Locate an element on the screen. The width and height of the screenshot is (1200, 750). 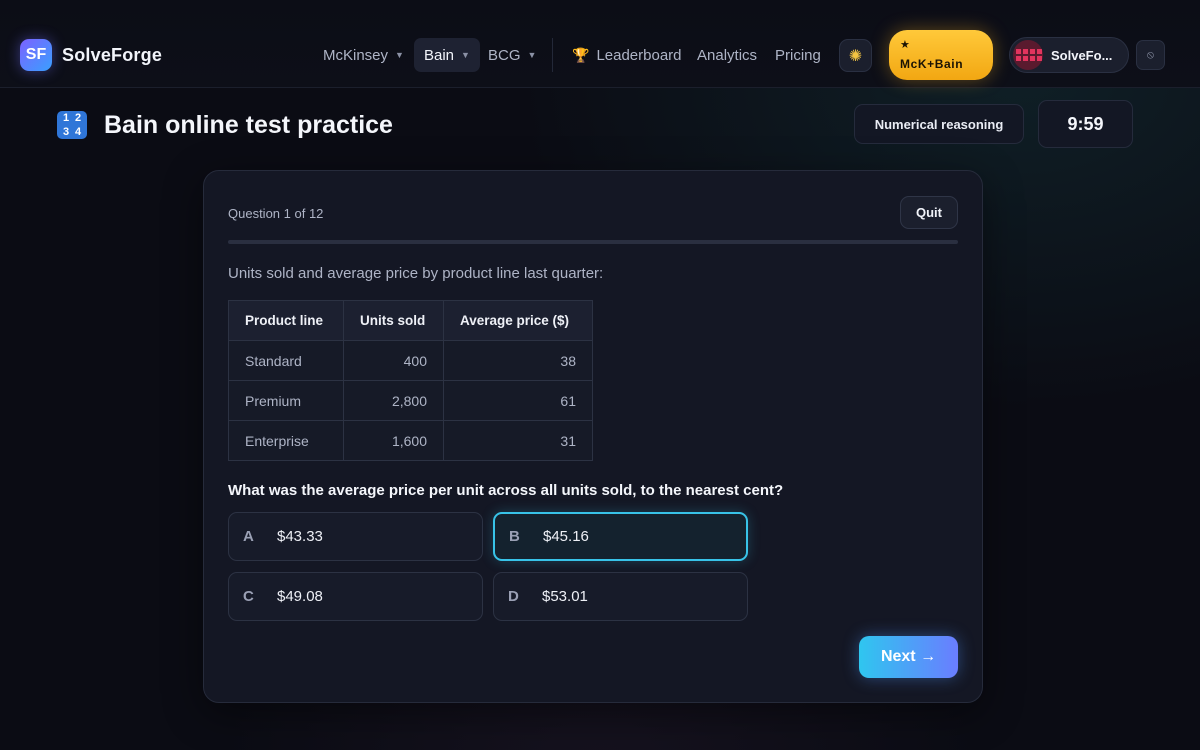
table-cell: Enterprise is located at coordinates (286, 440).